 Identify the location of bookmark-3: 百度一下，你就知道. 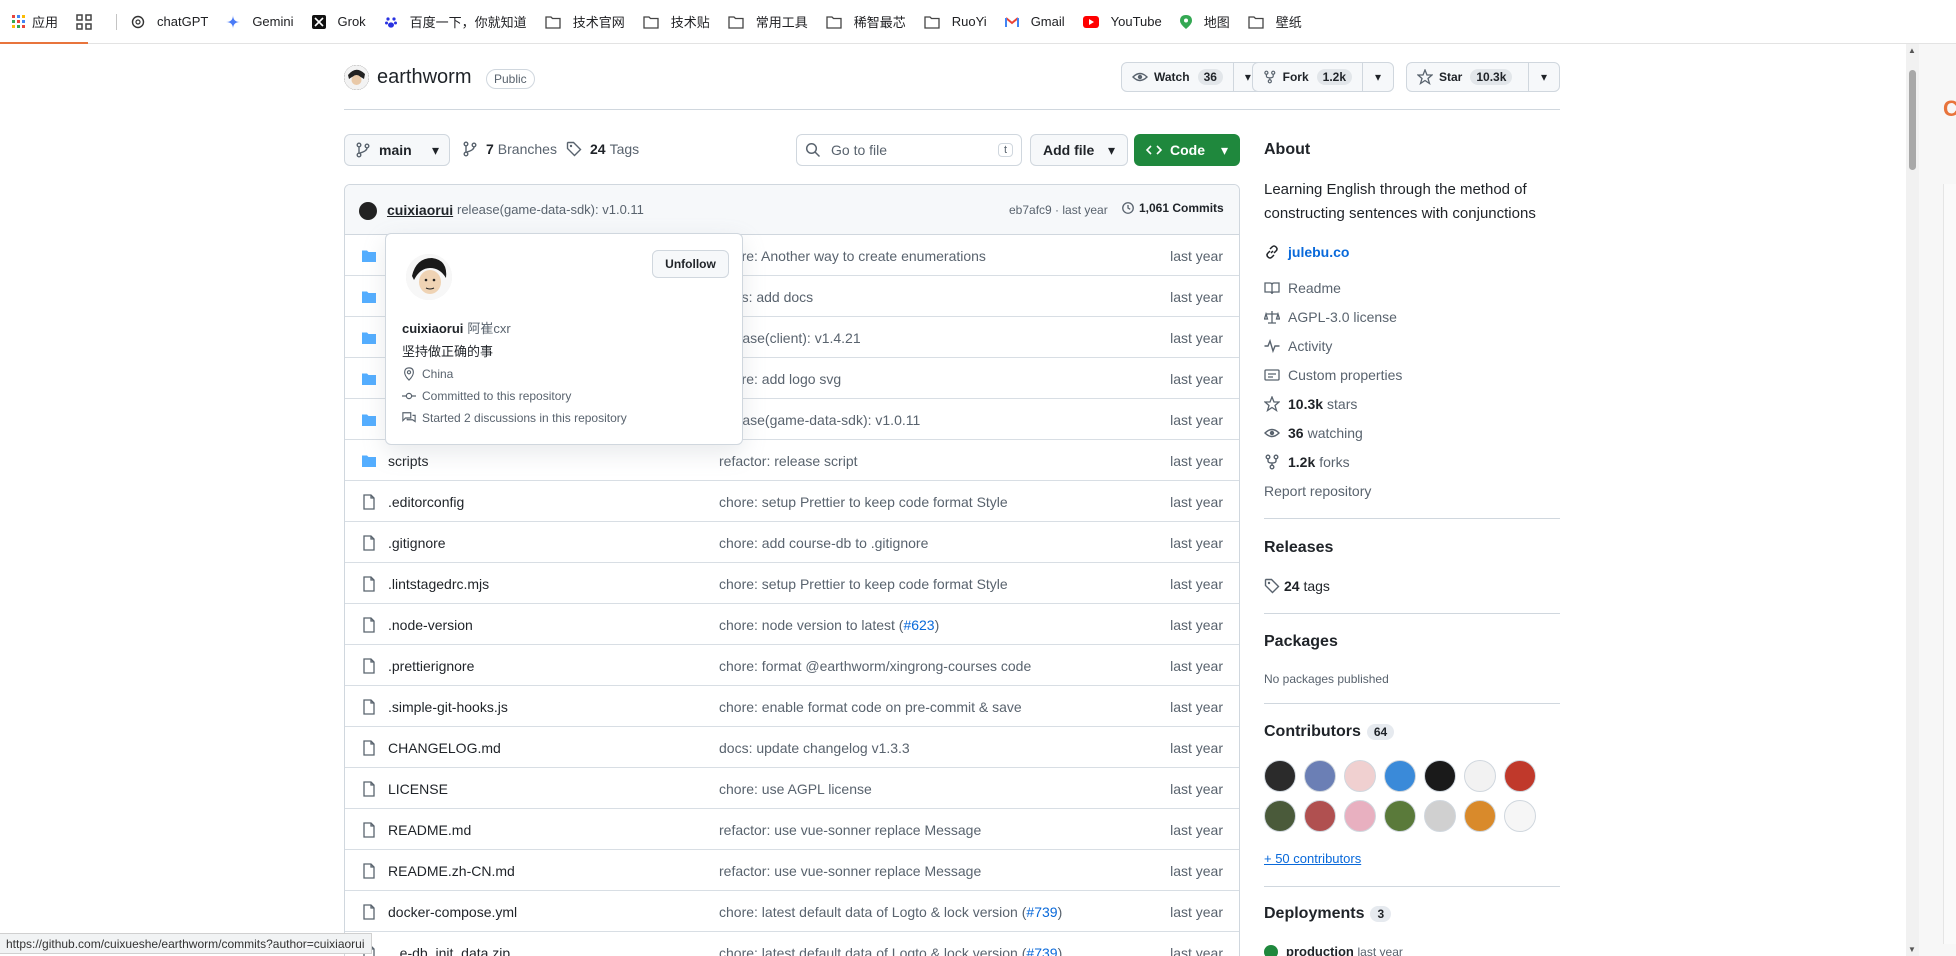
(455, 21).